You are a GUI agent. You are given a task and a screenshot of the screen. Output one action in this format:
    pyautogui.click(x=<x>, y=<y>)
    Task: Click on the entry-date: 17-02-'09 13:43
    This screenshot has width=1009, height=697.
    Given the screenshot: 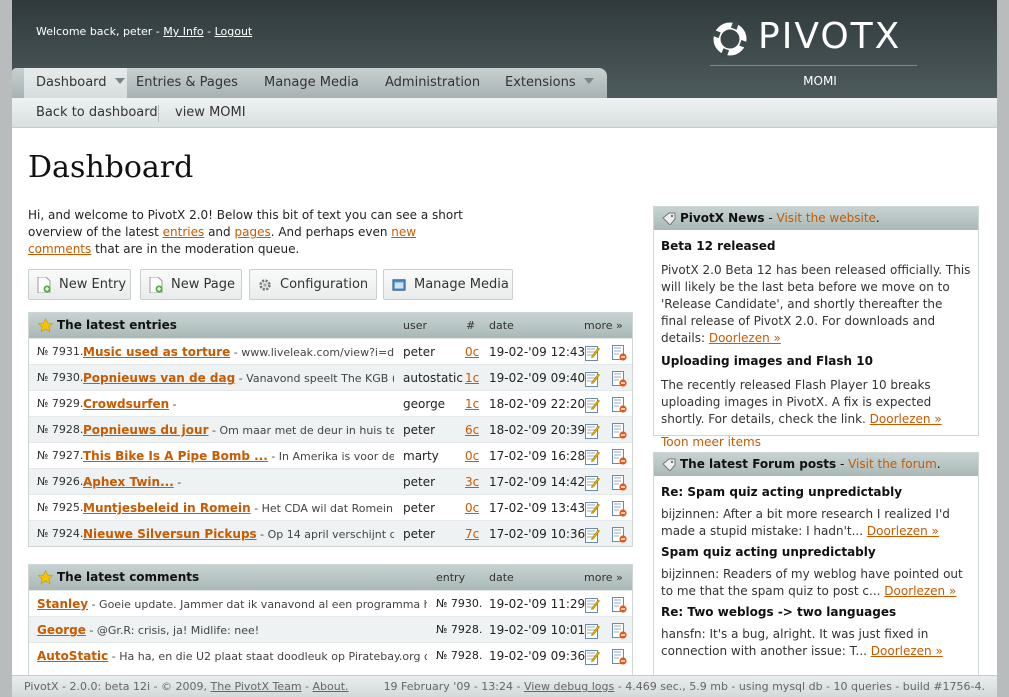 What is the action you would take?
    pyautogui.click(x=537, y=508)
    